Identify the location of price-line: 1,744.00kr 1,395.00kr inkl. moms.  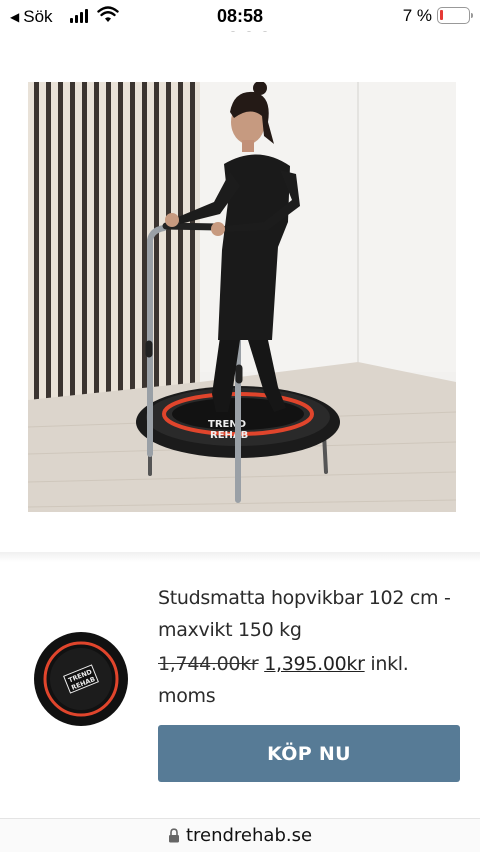
(308, 680).